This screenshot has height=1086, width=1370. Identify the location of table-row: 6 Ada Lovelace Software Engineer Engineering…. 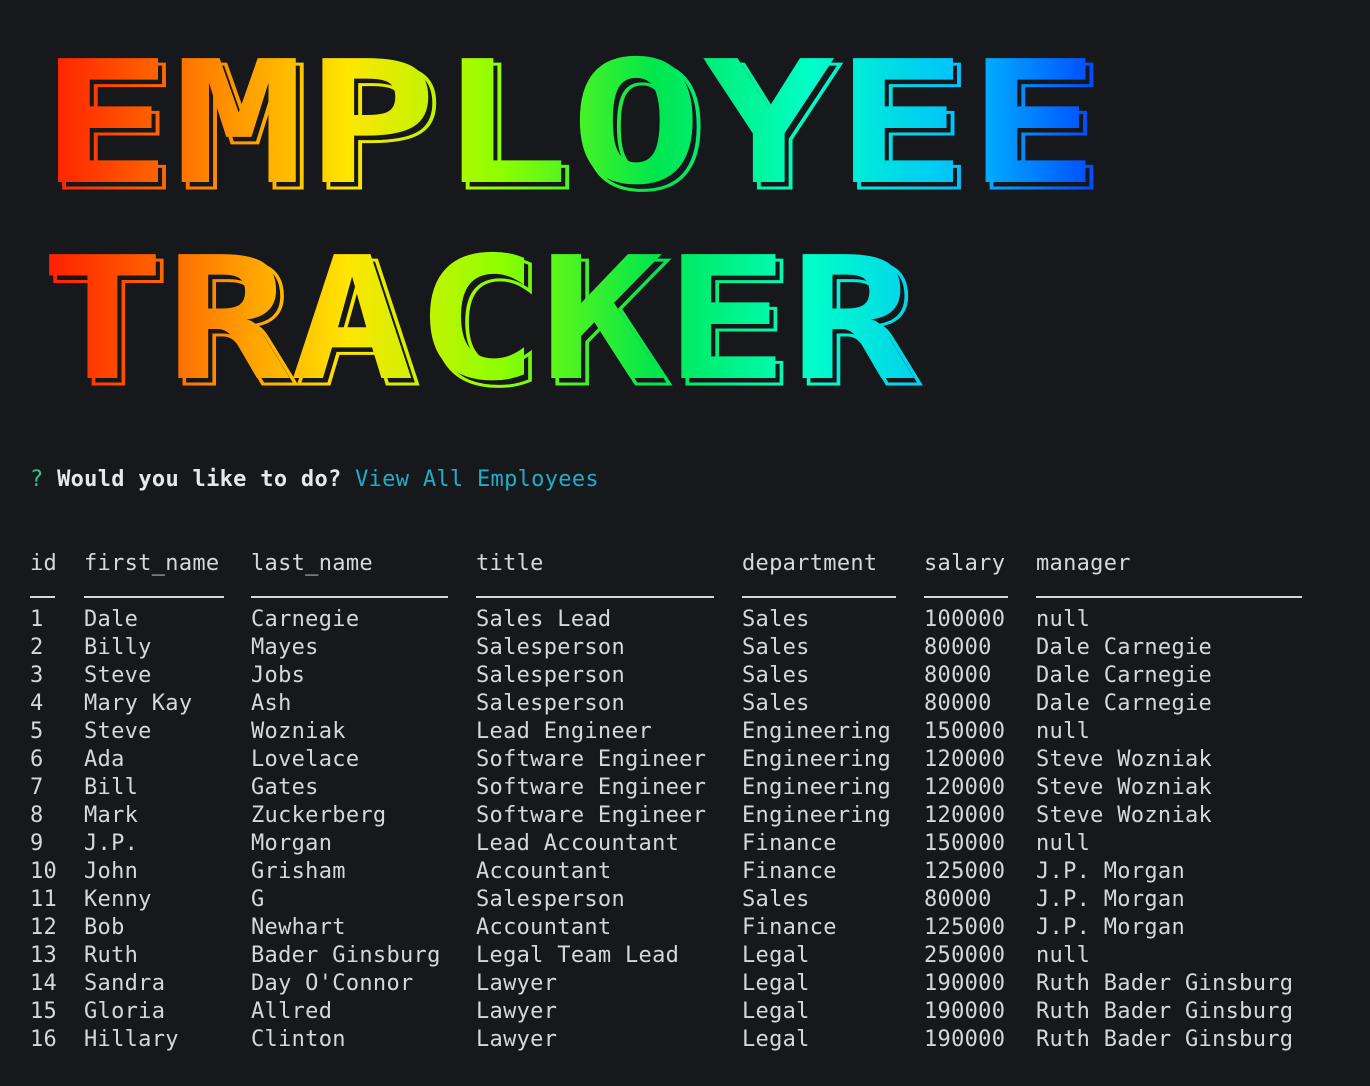
(621, 760).